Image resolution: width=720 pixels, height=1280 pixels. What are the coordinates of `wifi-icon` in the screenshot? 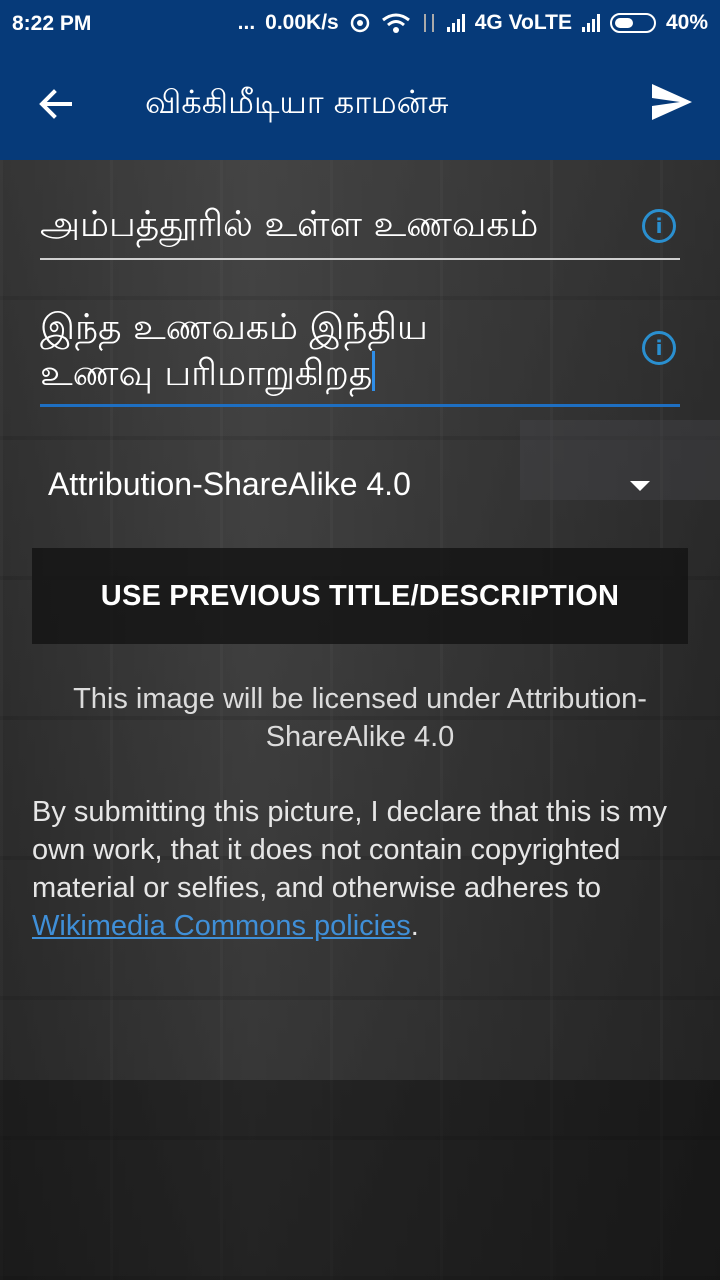 It's located at (395, 23).